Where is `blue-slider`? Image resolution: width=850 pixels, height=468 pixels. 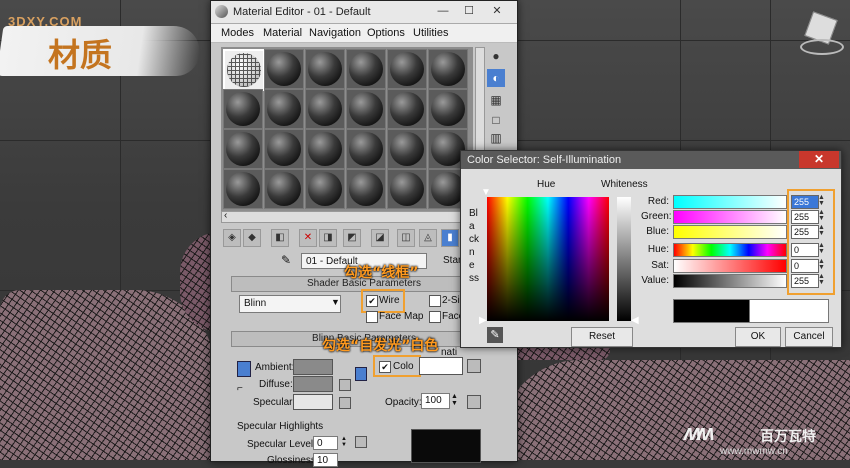
blue-slider is located at coordinates (730, 232).